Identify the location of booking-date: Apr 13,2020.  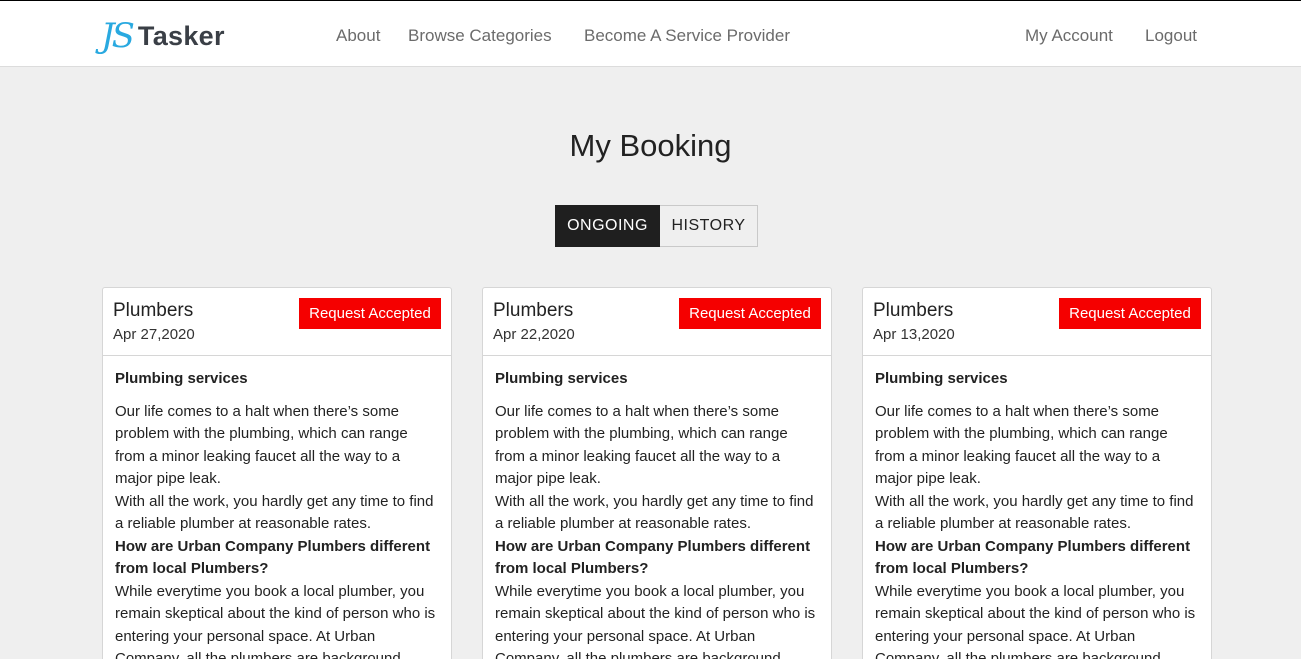
(914, 334).